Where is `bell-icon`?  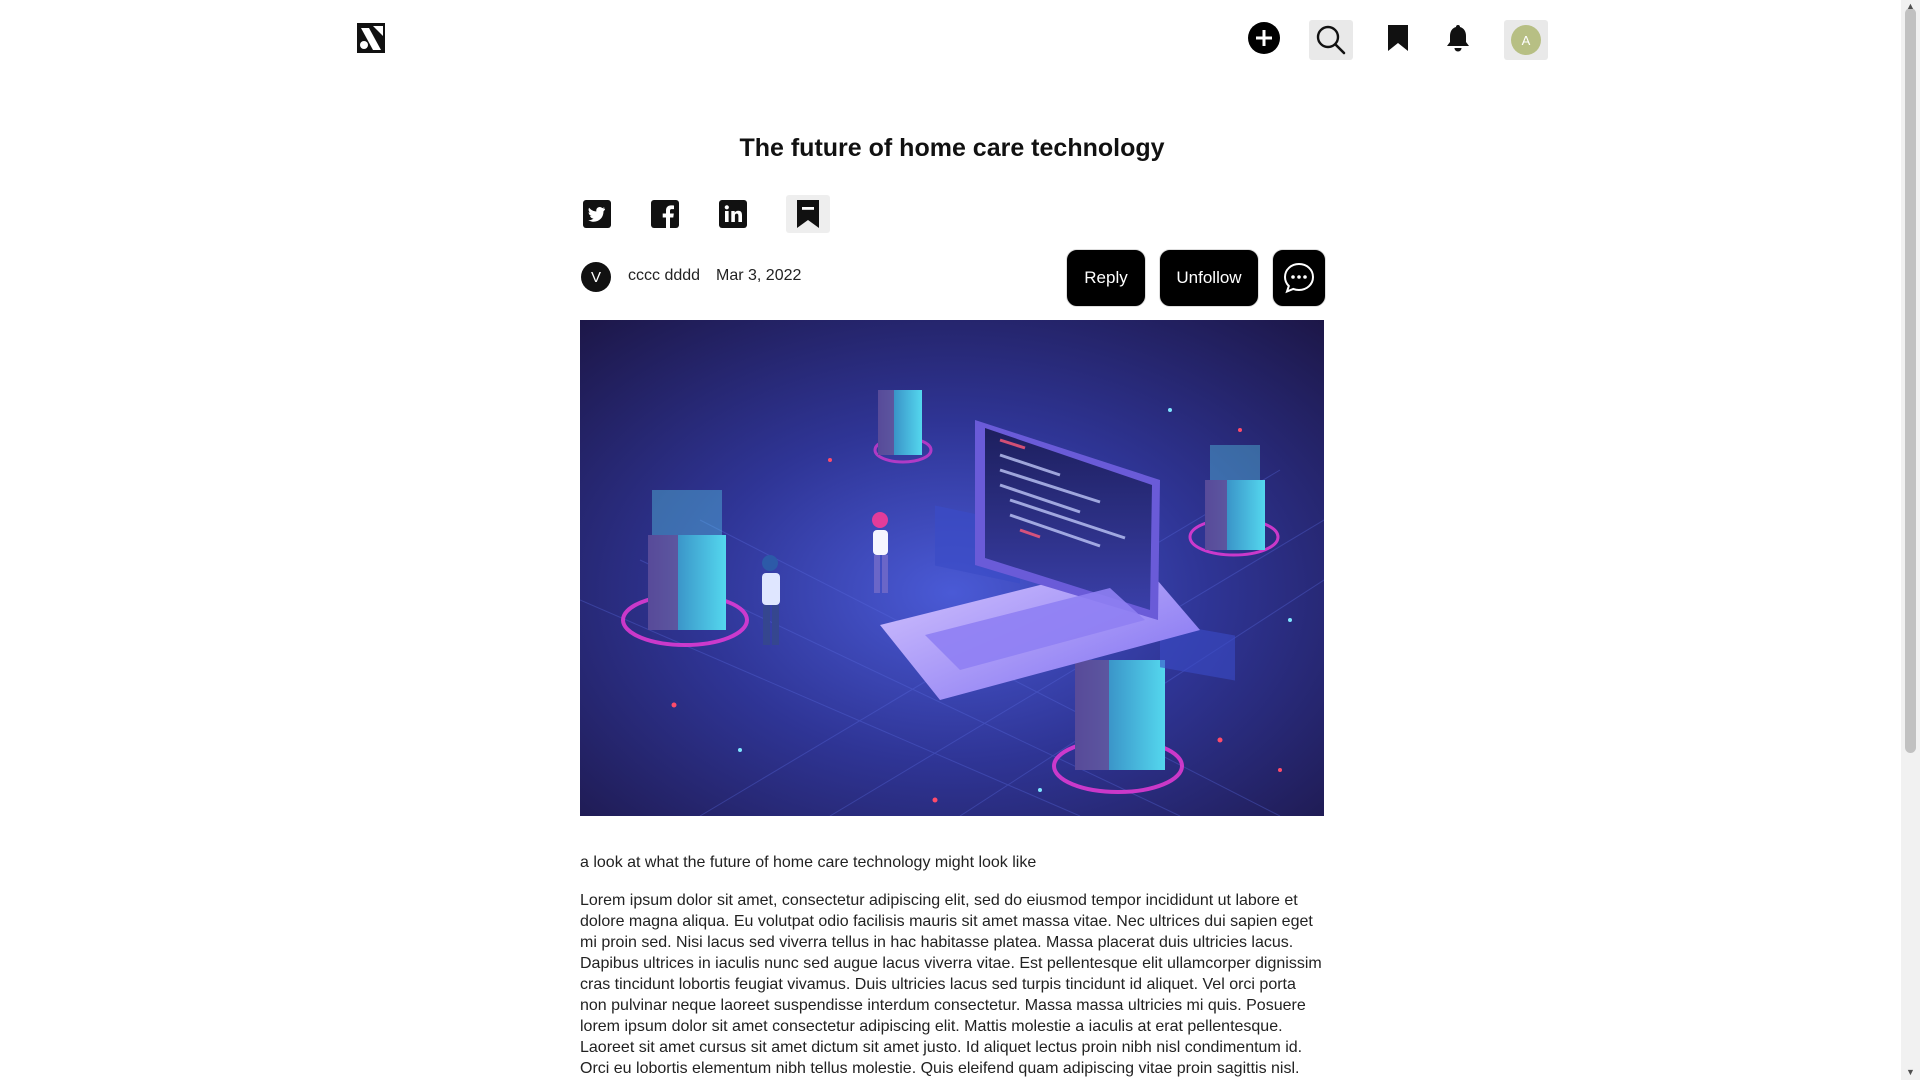
bell-icon is located at coordinates (1458, 38).